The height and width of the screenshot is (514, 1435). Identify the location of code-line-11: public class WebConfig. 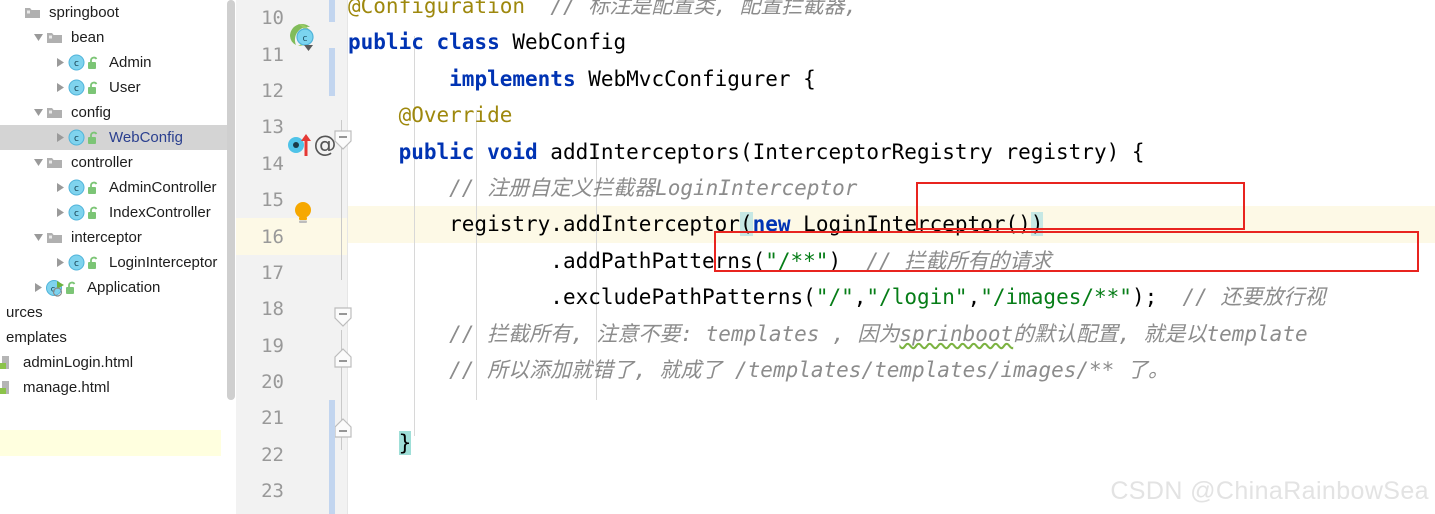
(487, 42).